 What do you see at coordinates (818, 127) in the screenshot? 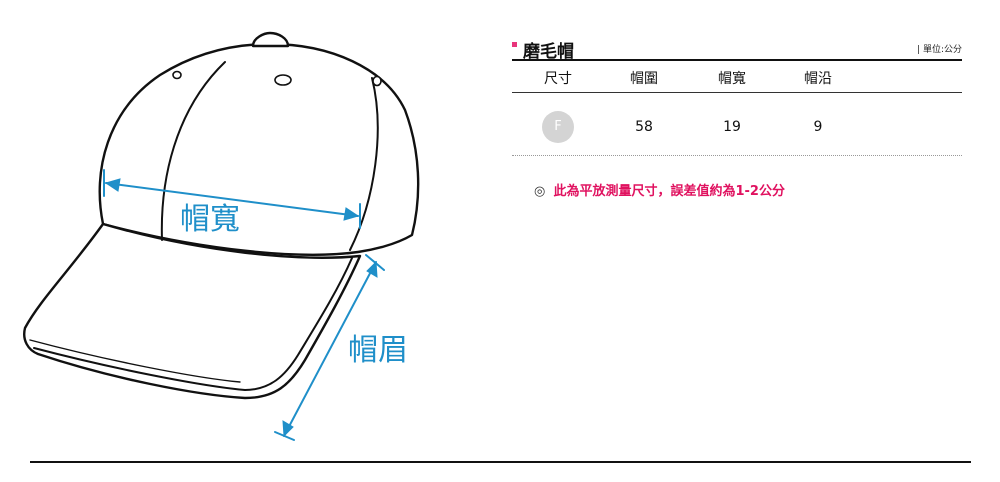
I see `value-brim: 9` at bounding box center [818, 127].